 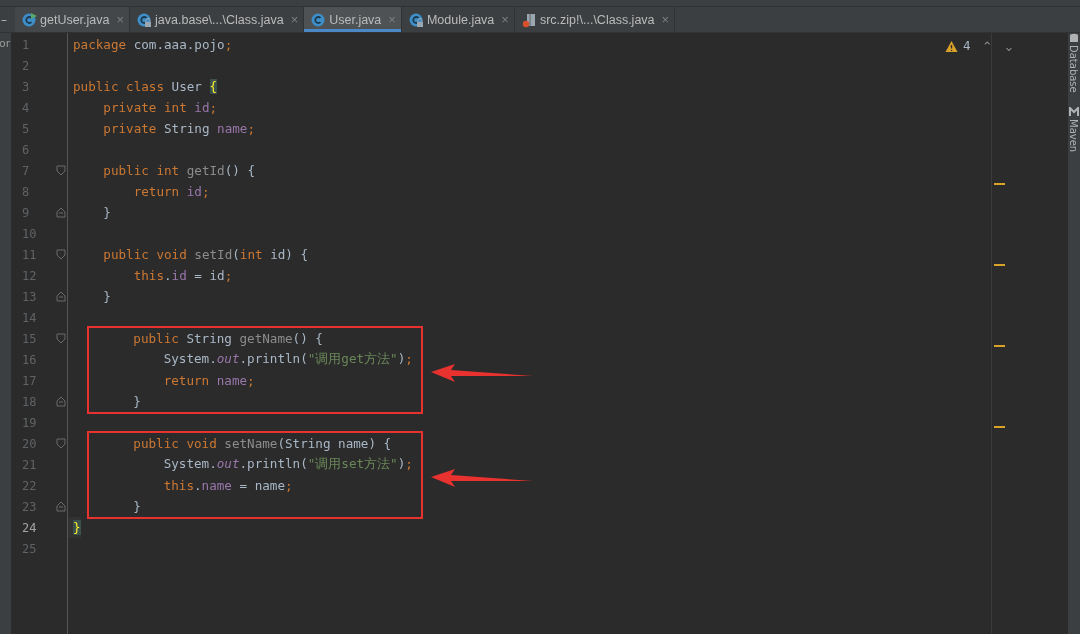 I want to click on code-line: this.id = id;, so click(x=182, y=275).